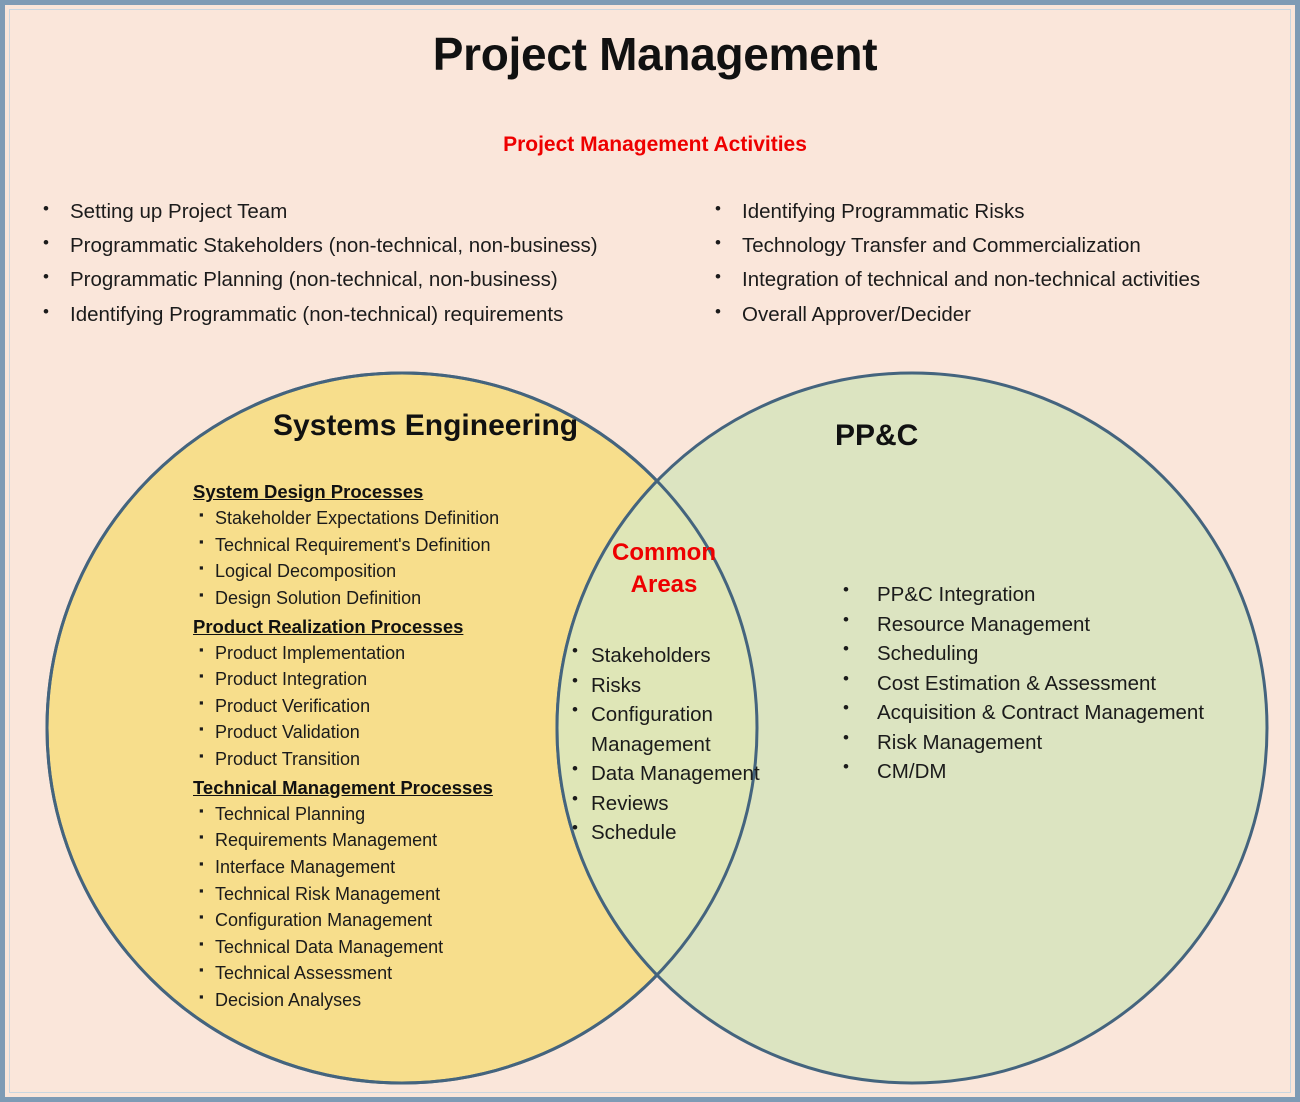  Describe the element at coordinates (368, 947) in the screenshot. I see `se-item: Technical Data Management` at that location.